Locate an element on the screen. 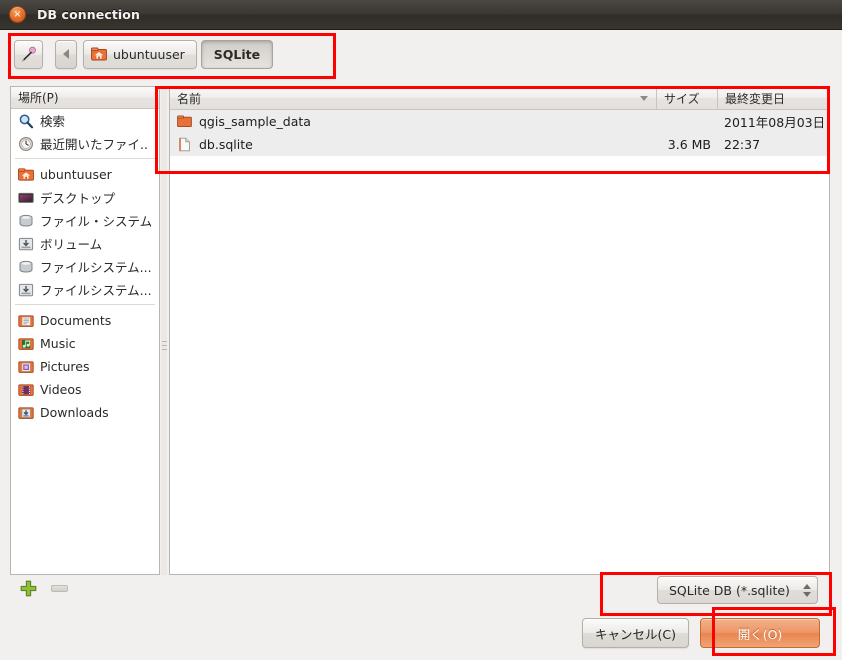  path-back-button is located at coordinates (66, 54).